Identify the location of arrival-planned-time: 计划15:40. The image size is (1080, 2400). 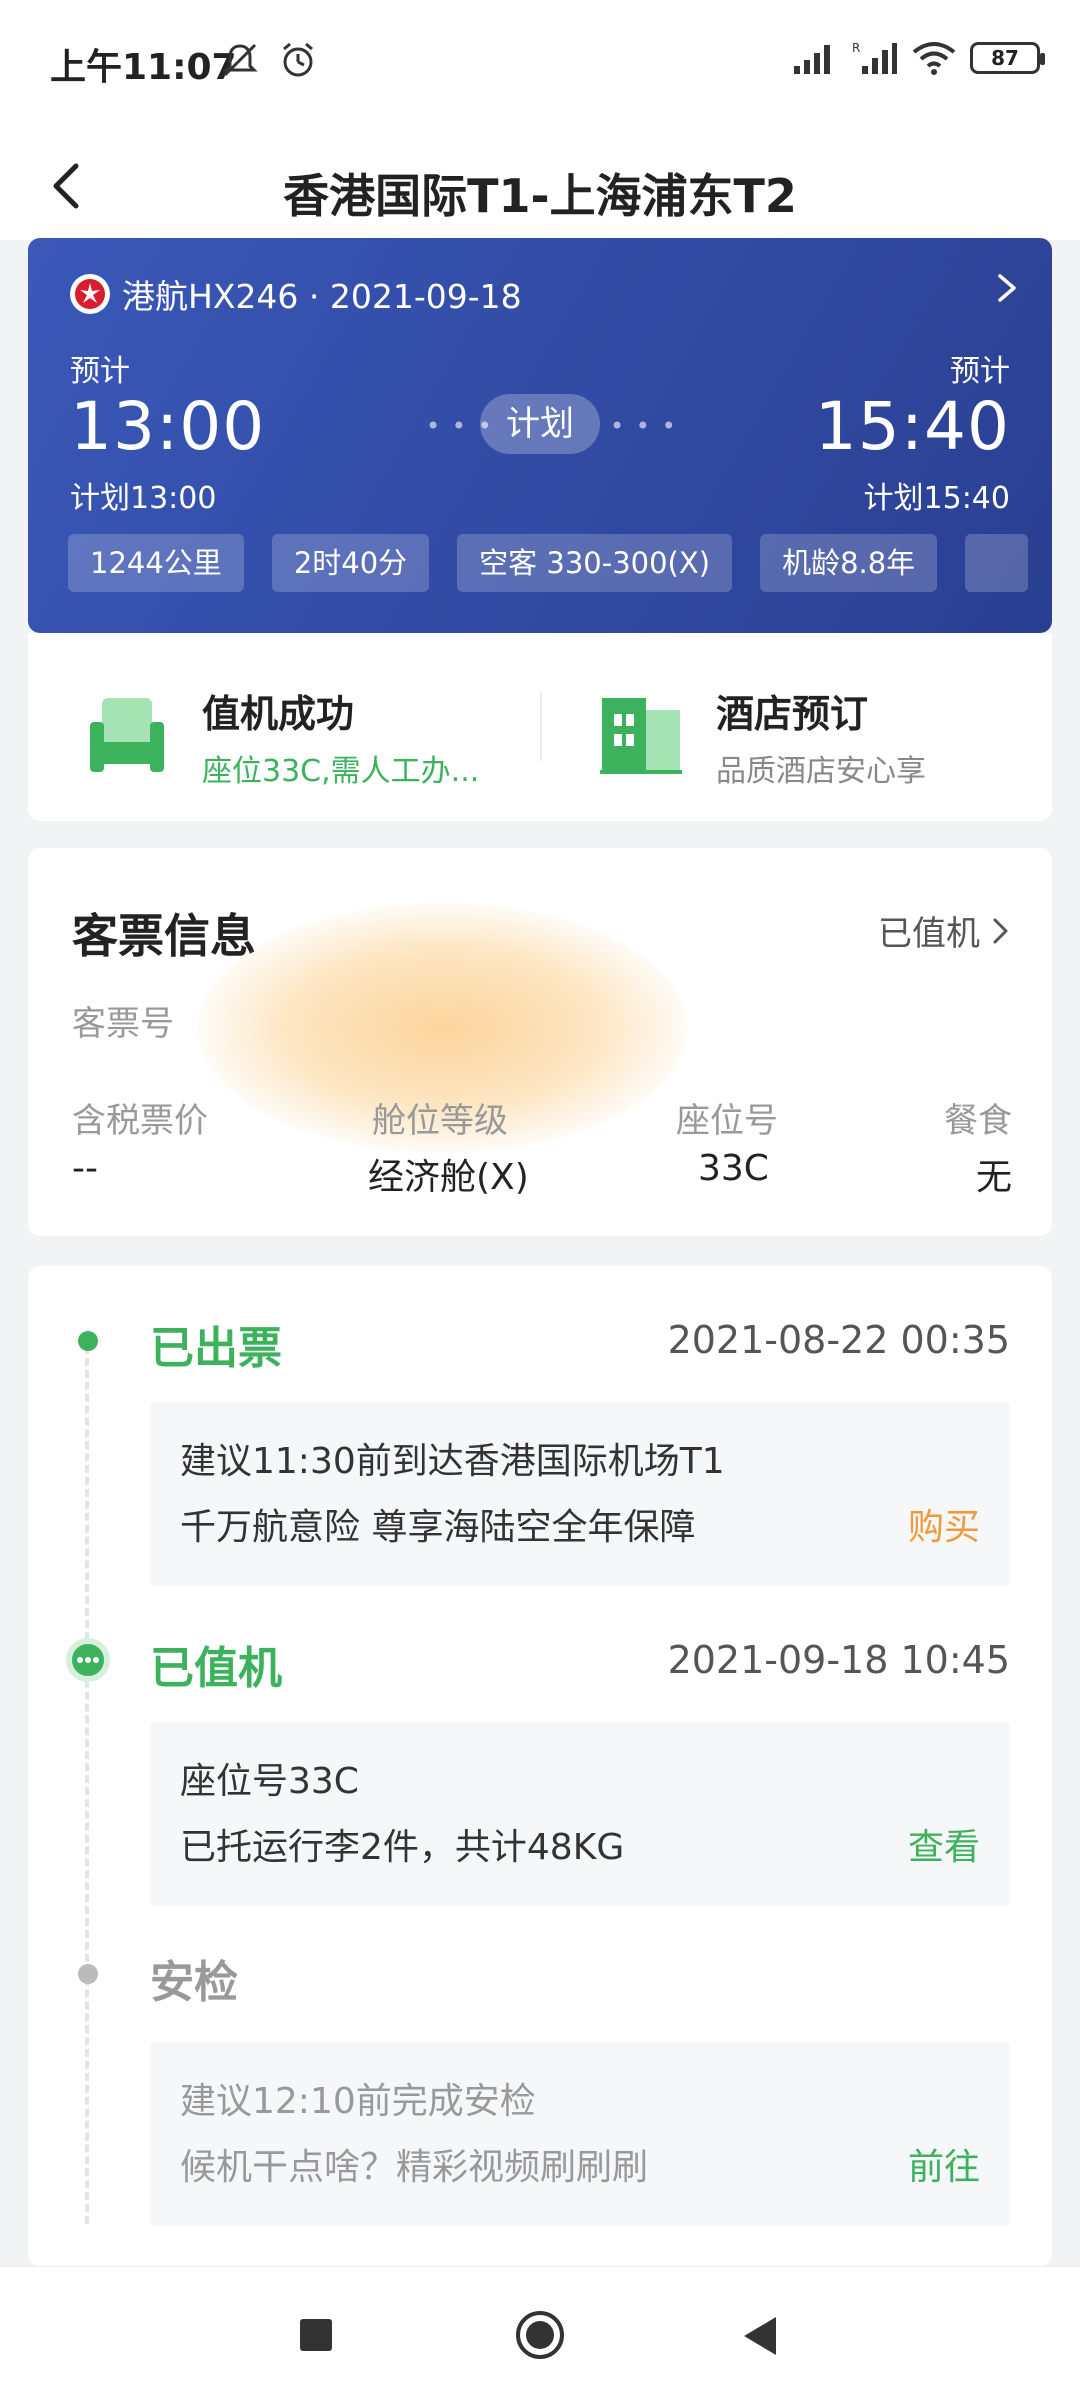
(936, 498).